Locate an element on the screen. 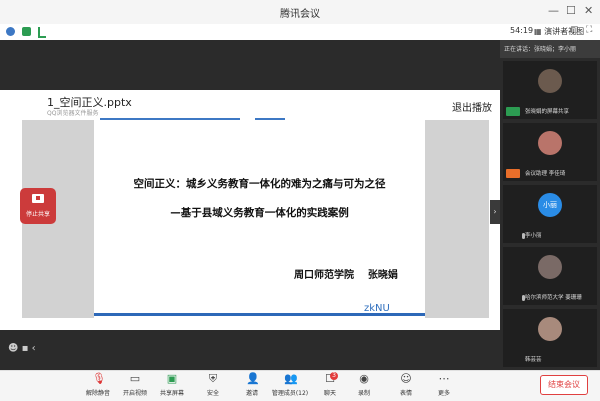  close-icon: ✕ is located at coordinates (588, 10).